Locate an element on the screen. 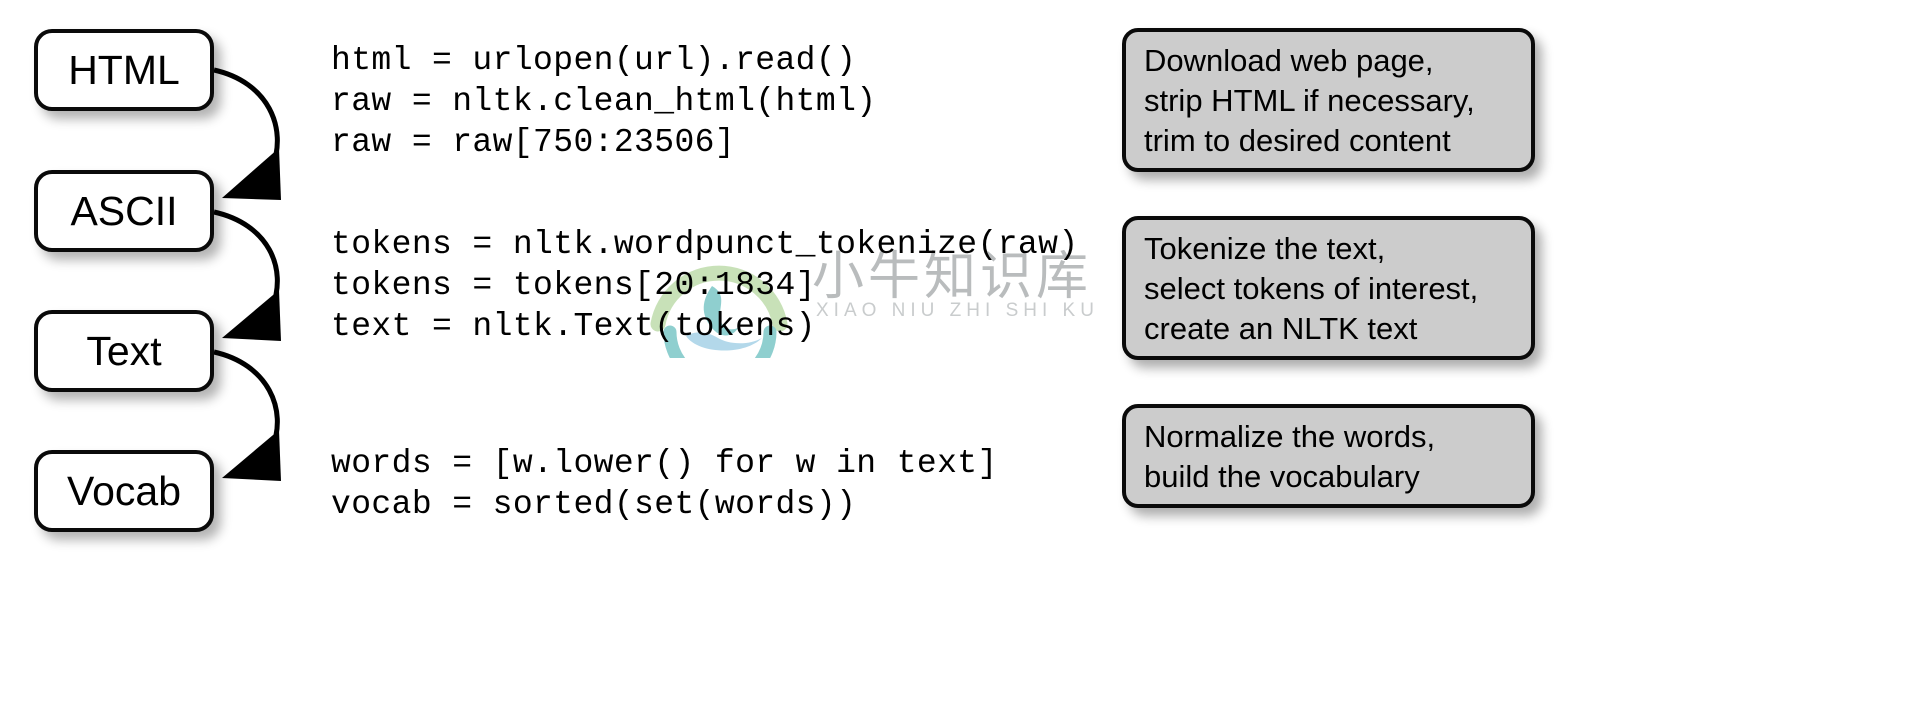 This screenshot has height=709, width=1905. code-line: text = nltk.Text(tokens) is located at coordinates (573, 326).